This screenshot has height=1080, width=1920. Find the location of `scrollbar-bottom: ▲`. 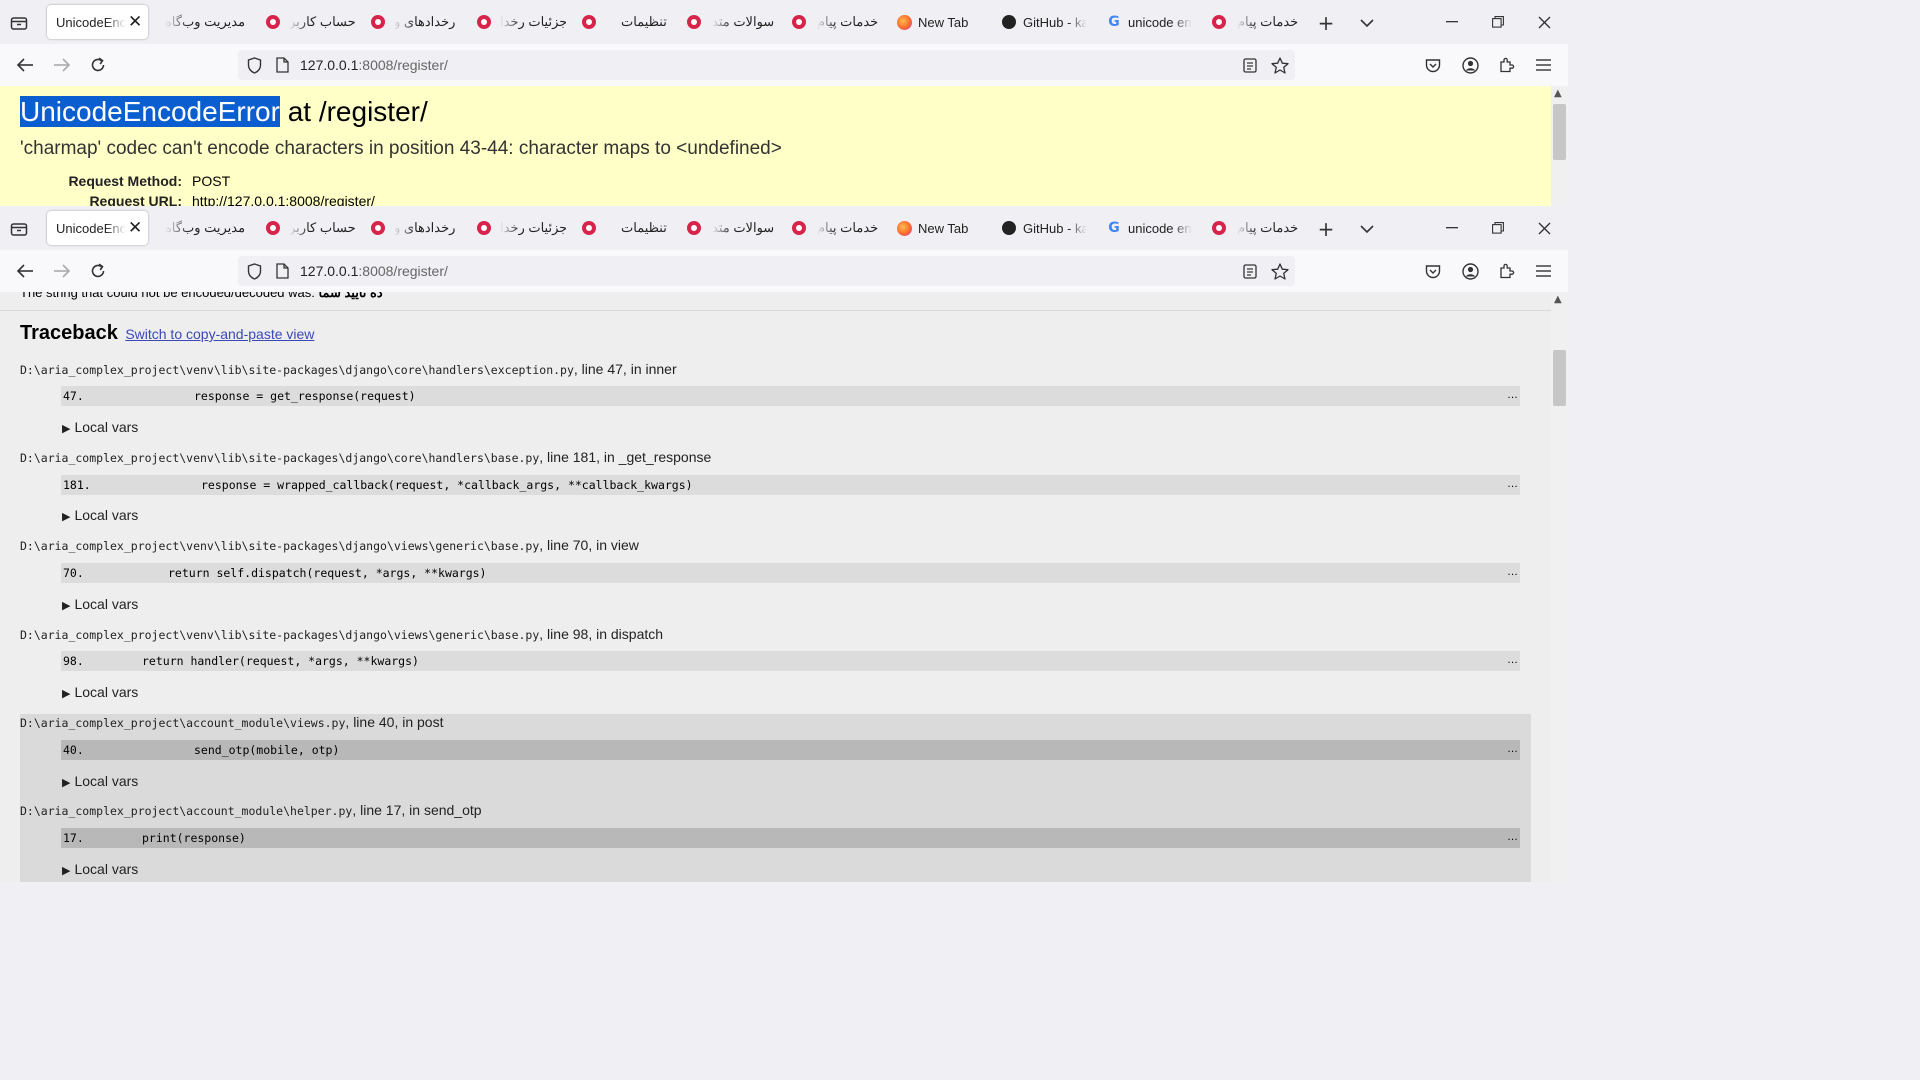

scrollbar-bottom: ▲ is located at coordinates (1559, 587).